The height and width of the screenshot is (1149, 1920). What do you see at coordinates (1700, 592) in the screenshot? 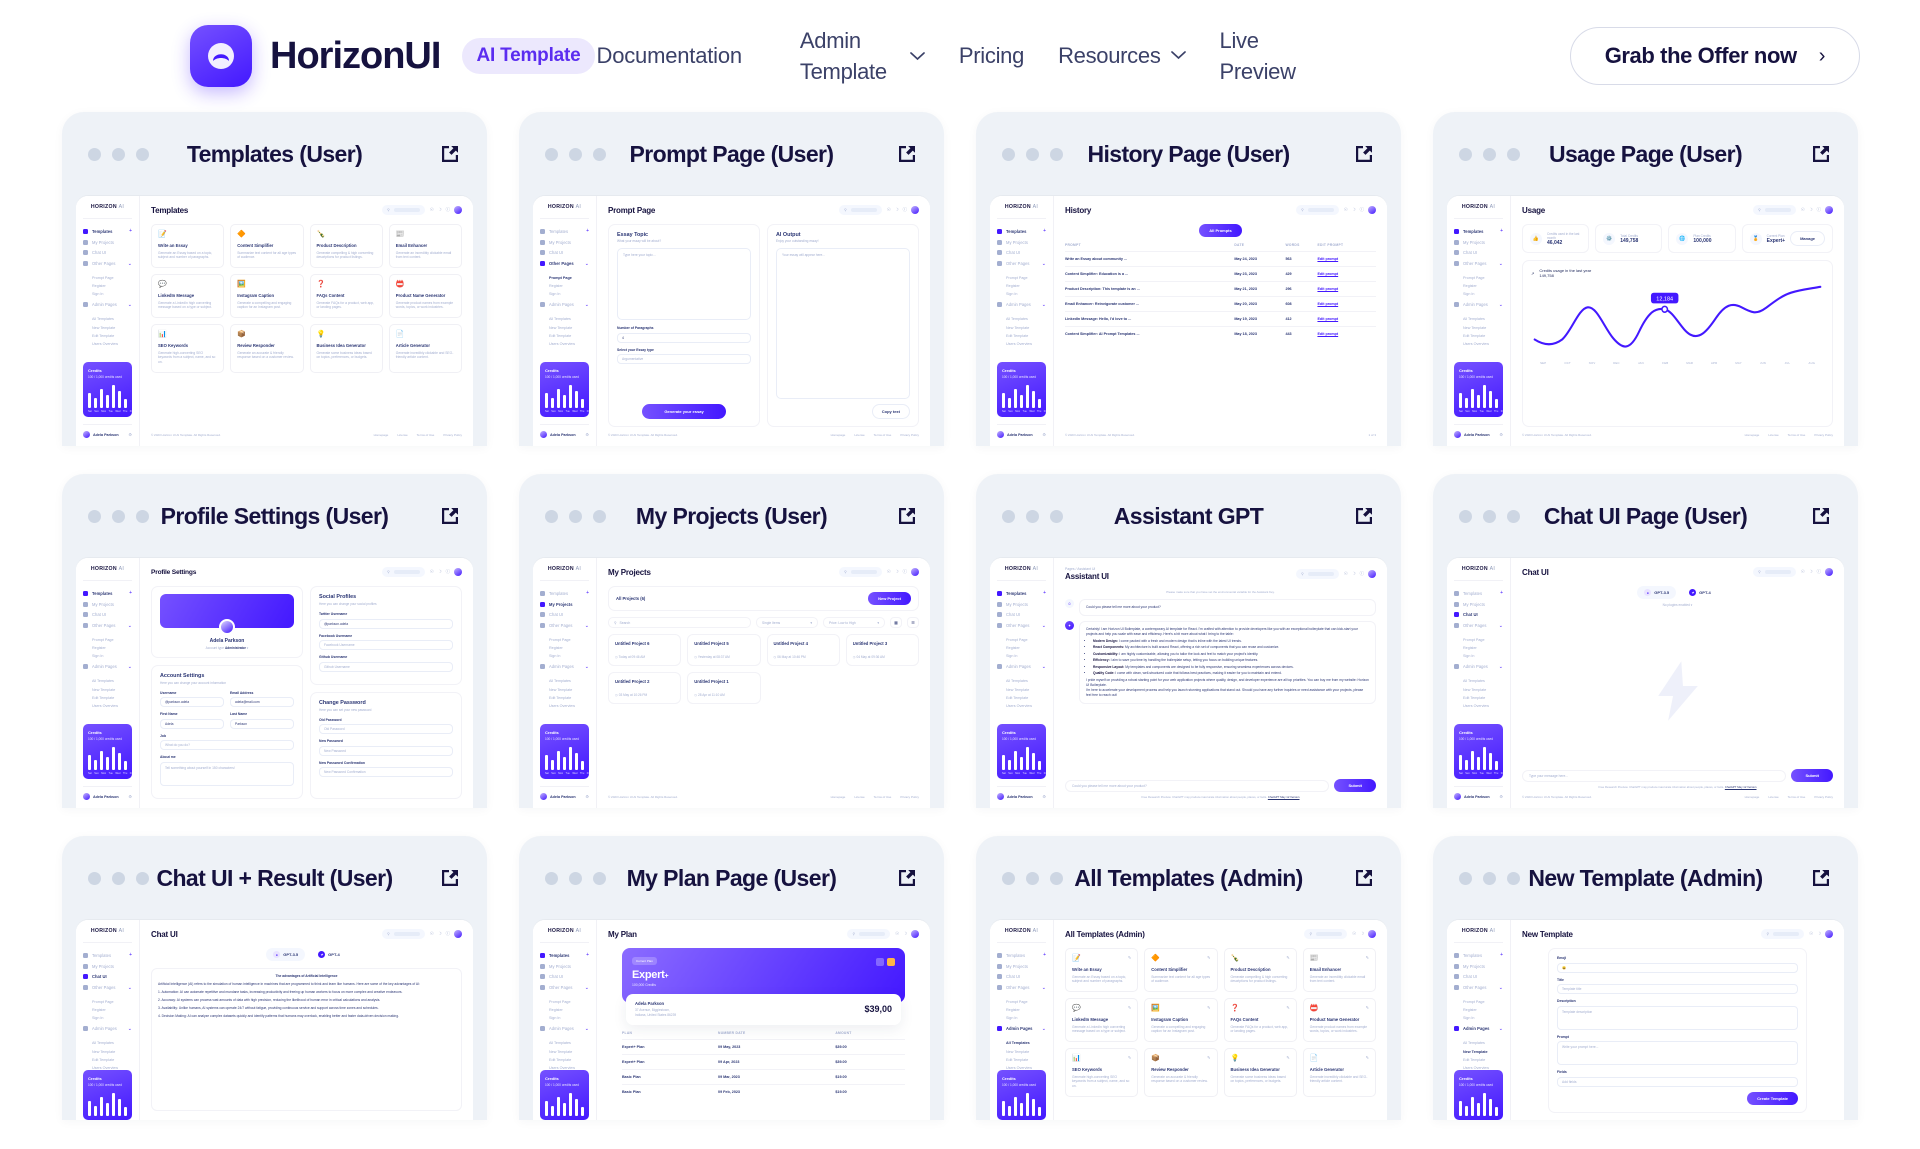
I see `model-gpt-4: ✦ GPT-4` at bounding box center [1700, 592].